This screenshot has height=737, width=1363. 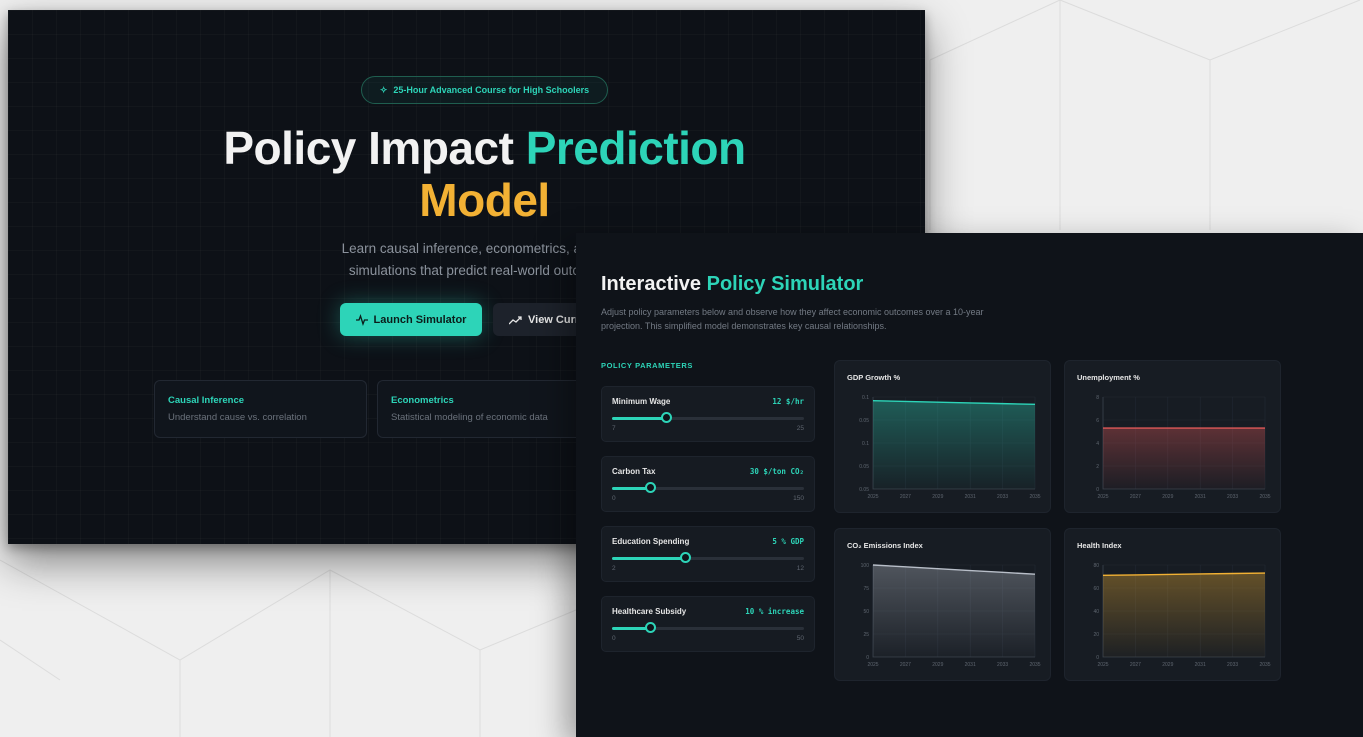 What do you see at coordinates (1097, 421) in the screenshot?
I see `y-tick-label: 6` at bounding box center [1097, 421].